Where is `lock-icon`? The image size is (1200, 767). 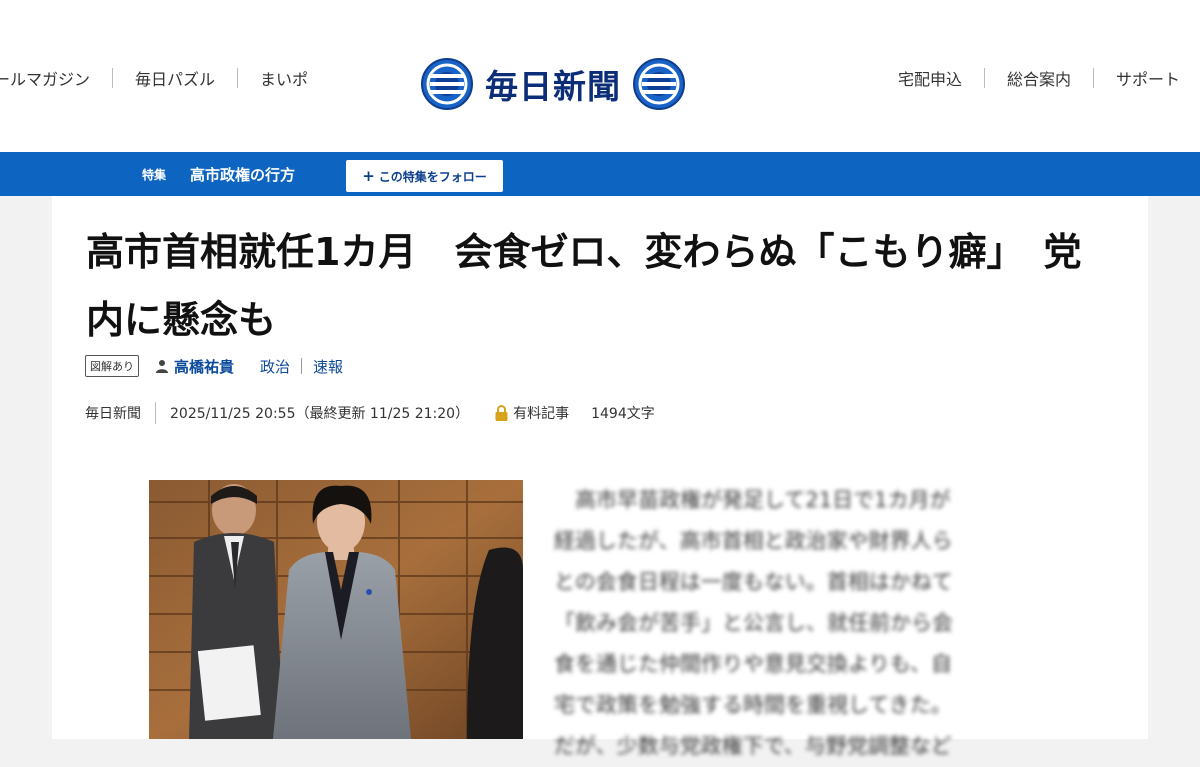 lock-icon is located at coordinates (501, 413).